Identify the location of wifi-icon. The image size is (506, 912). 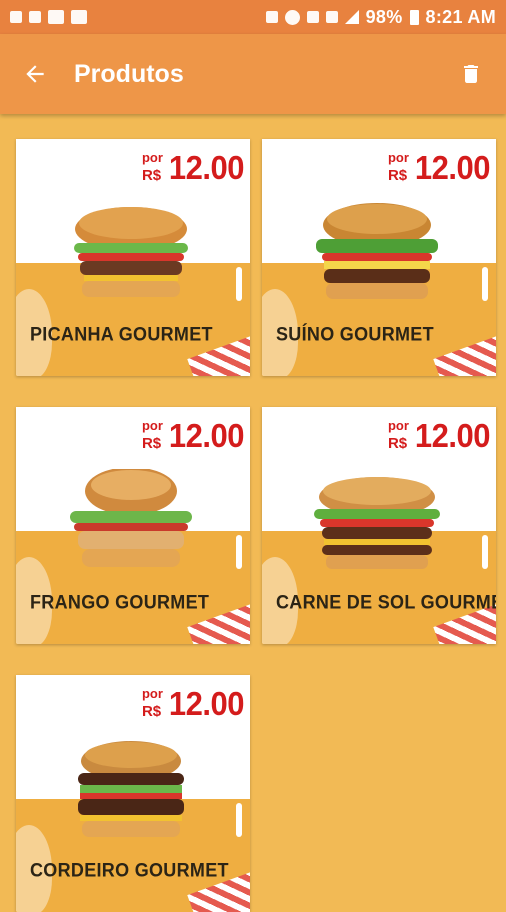
(312, 17).